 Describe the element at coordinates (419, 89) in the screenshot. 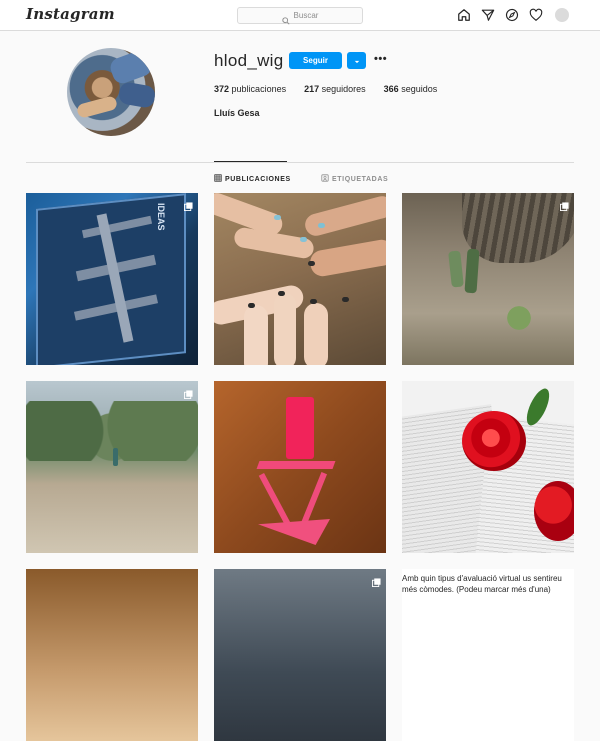

I see `following-label: seguidos` at that location.